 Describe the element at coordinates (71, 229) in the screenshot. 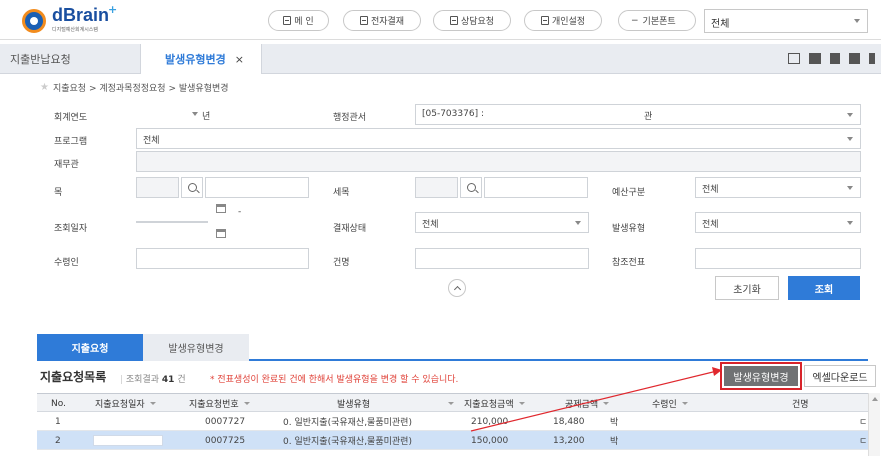

I see `date-label: 조회일자` at that location.